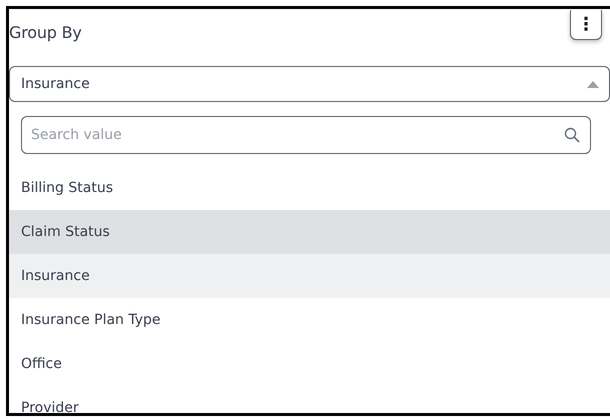 Image resolution: width=610 pixels, height=419 pixels. Describe the element at coordinates (306, 135) in the screenshot. I see `search-field: Search value` at that location.